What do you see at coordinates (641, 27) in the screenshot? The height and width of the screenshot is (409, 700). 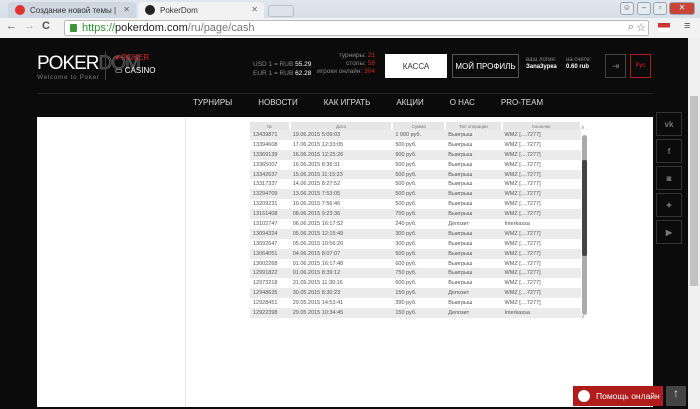 I see `bookmark-star-icon: ☆` at bounding box center [641, 27].